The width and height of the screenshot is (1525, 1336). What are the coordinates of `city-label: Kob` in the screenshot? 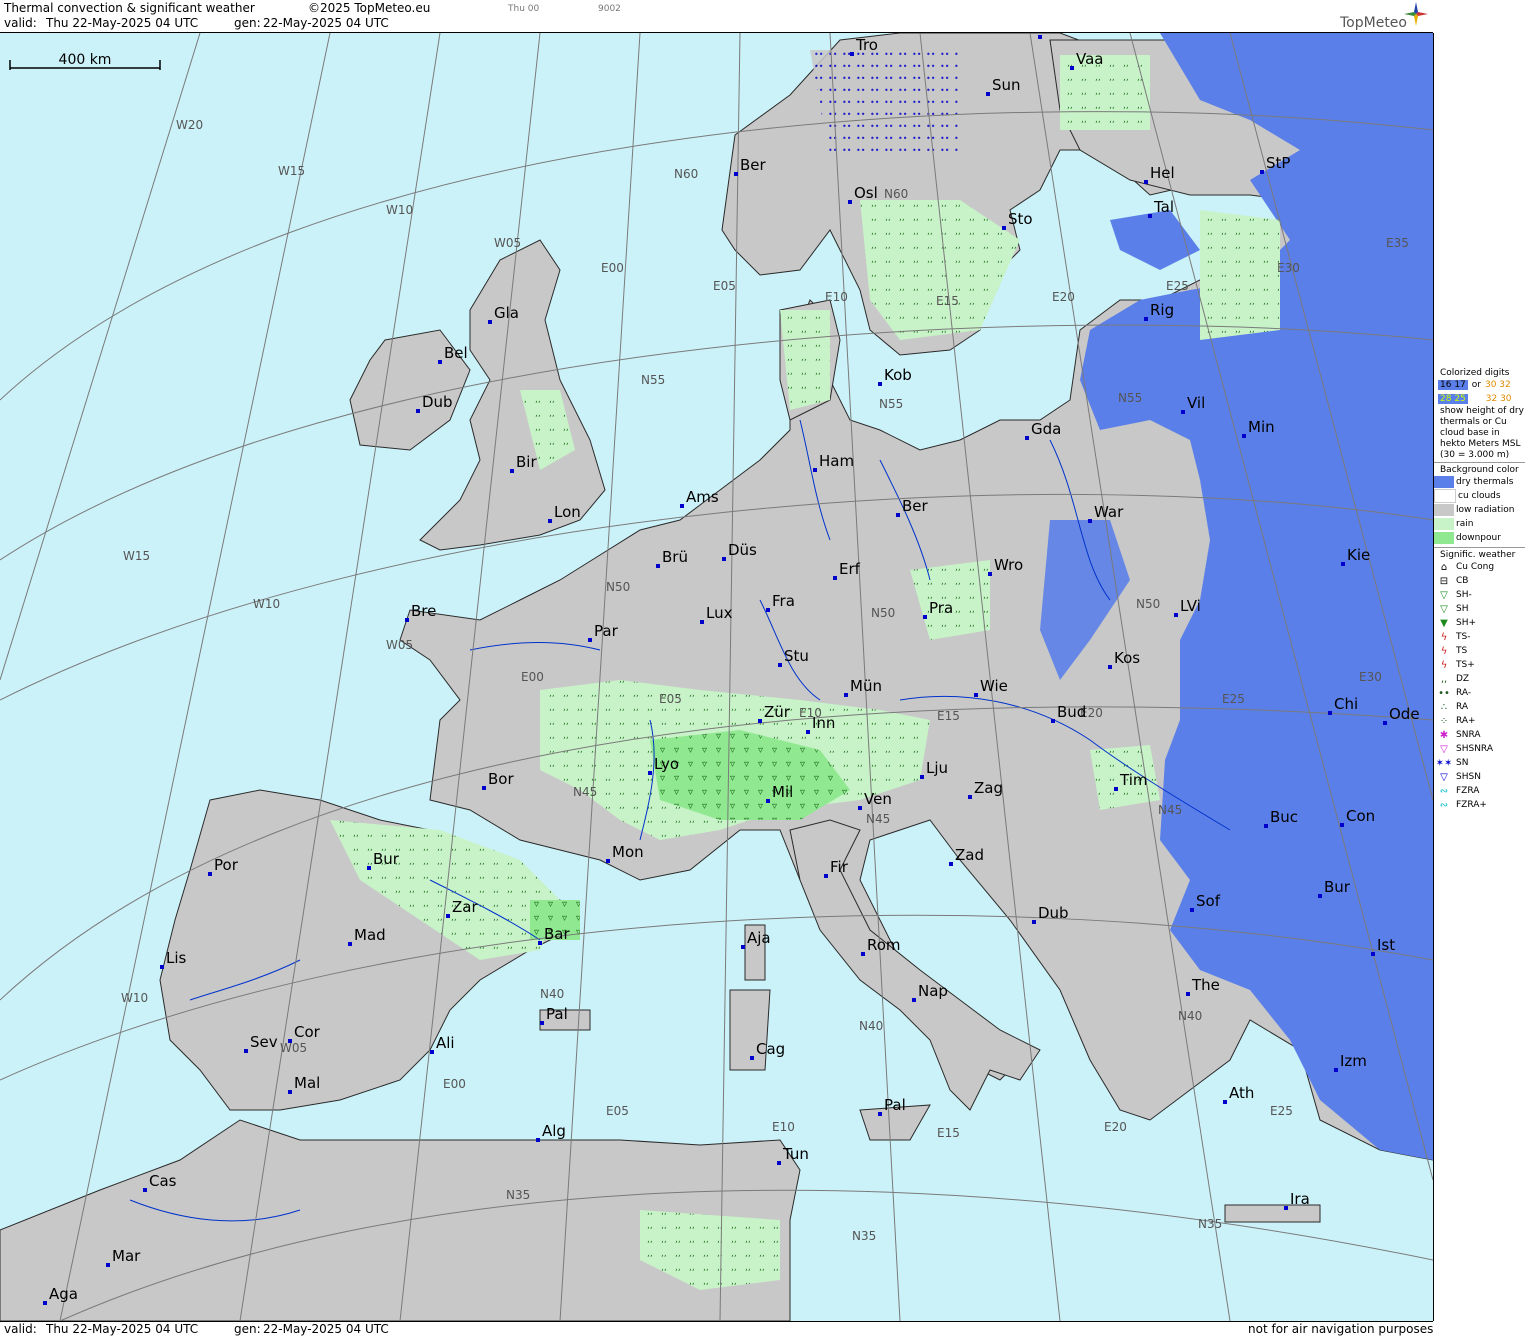 It's located at (898, 375).